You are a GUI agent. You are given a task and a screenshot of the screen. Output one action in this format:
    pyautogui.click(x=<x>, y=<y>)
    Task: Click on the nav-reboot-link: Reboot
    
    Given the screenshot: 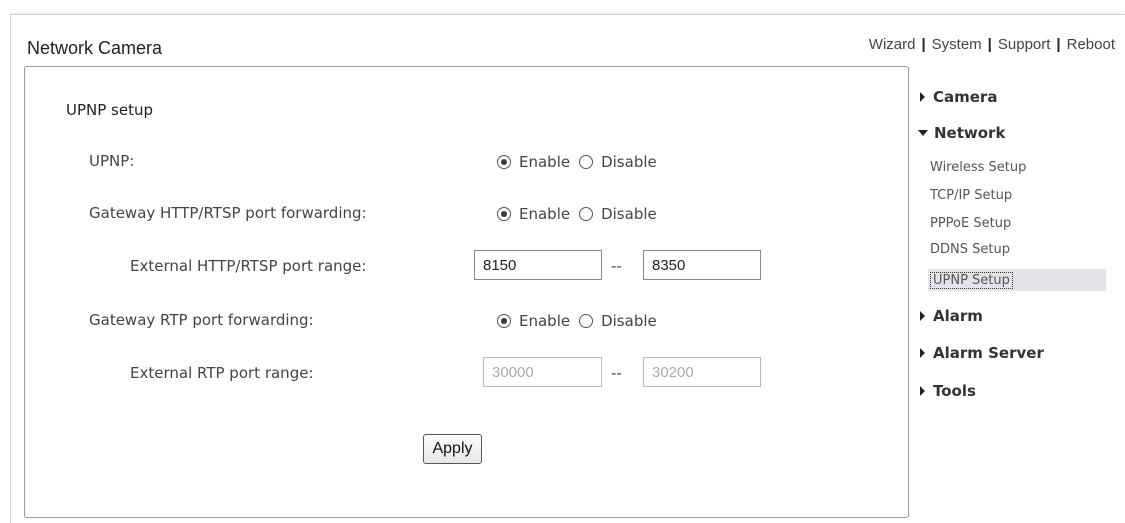 What is the action you would take?
    pyautogui.click(x=1091, y=44)
    